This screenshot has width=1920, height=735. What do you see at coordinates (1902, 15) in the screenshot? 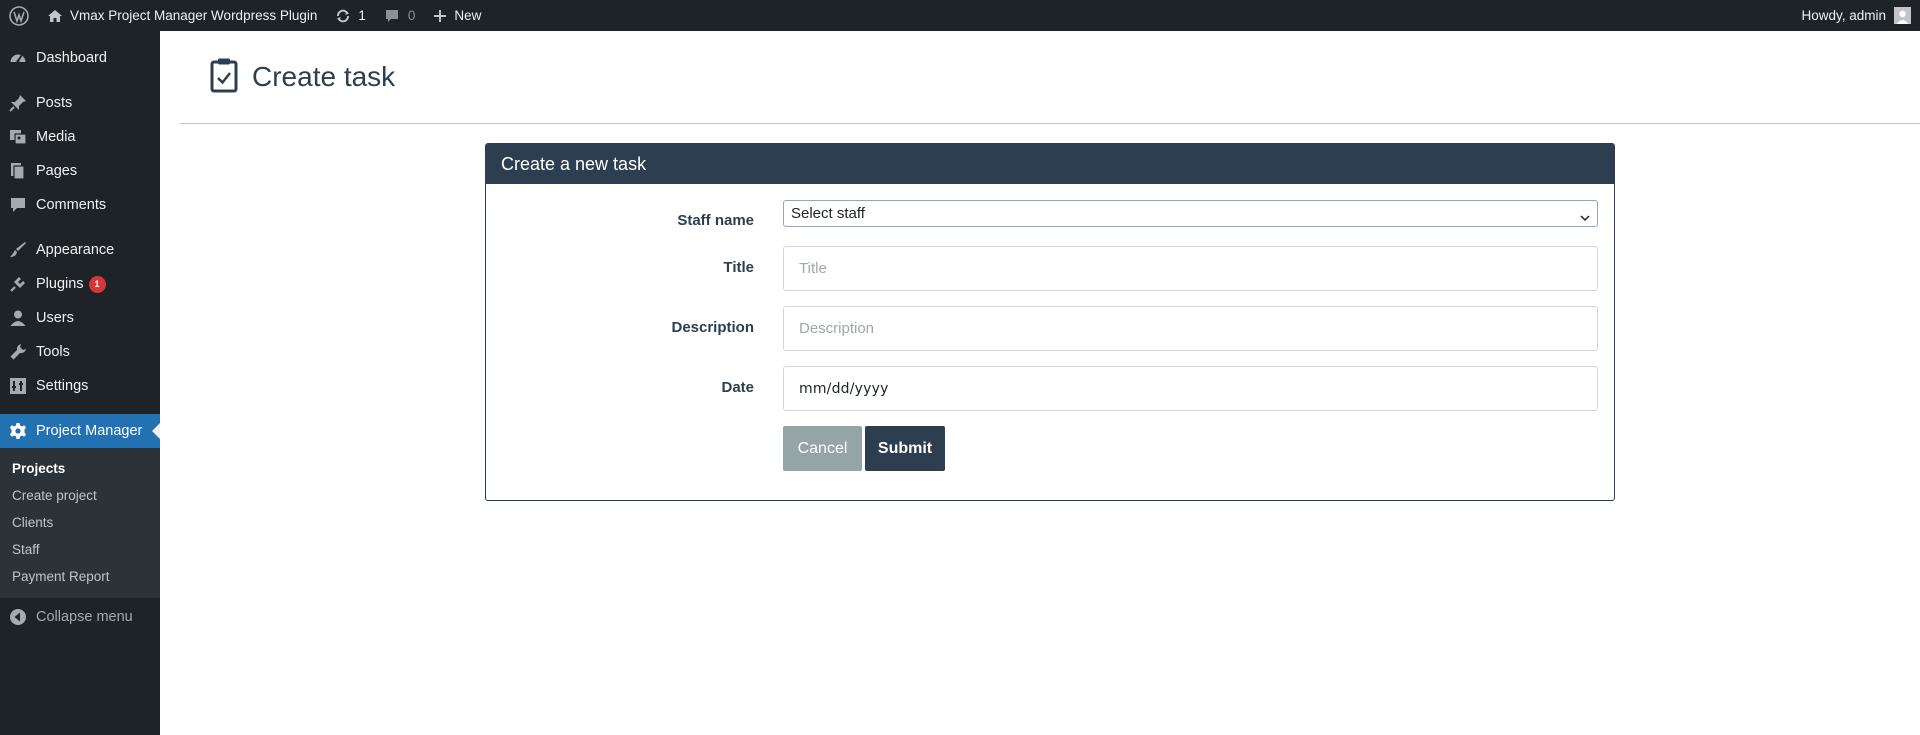
I see `avatar` at bounding box center [1902, 15].